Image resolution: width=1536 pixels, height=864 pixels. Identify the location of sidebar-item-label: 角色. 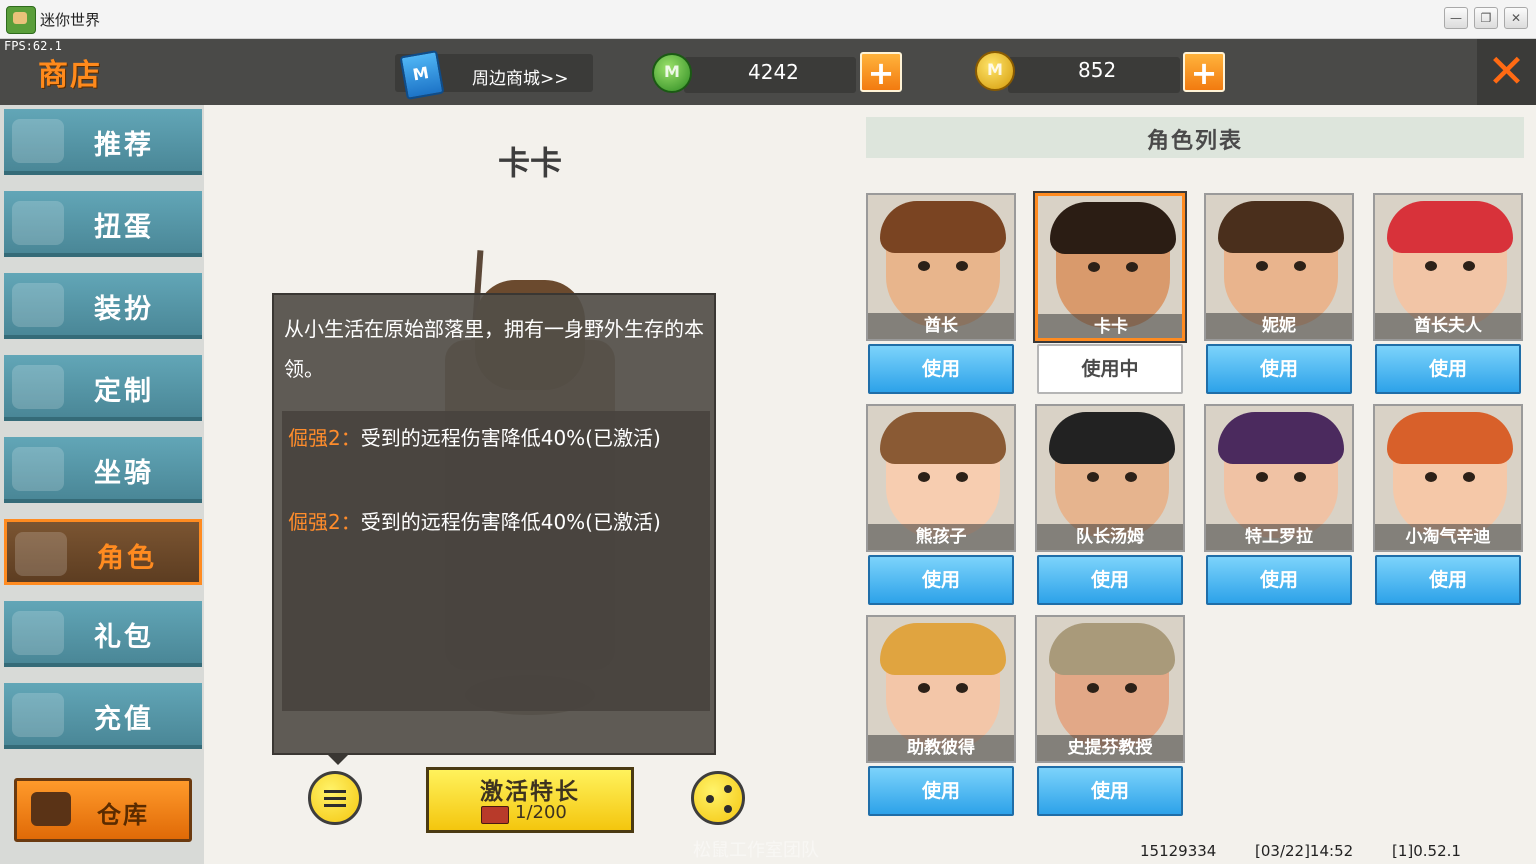
(127, 558).